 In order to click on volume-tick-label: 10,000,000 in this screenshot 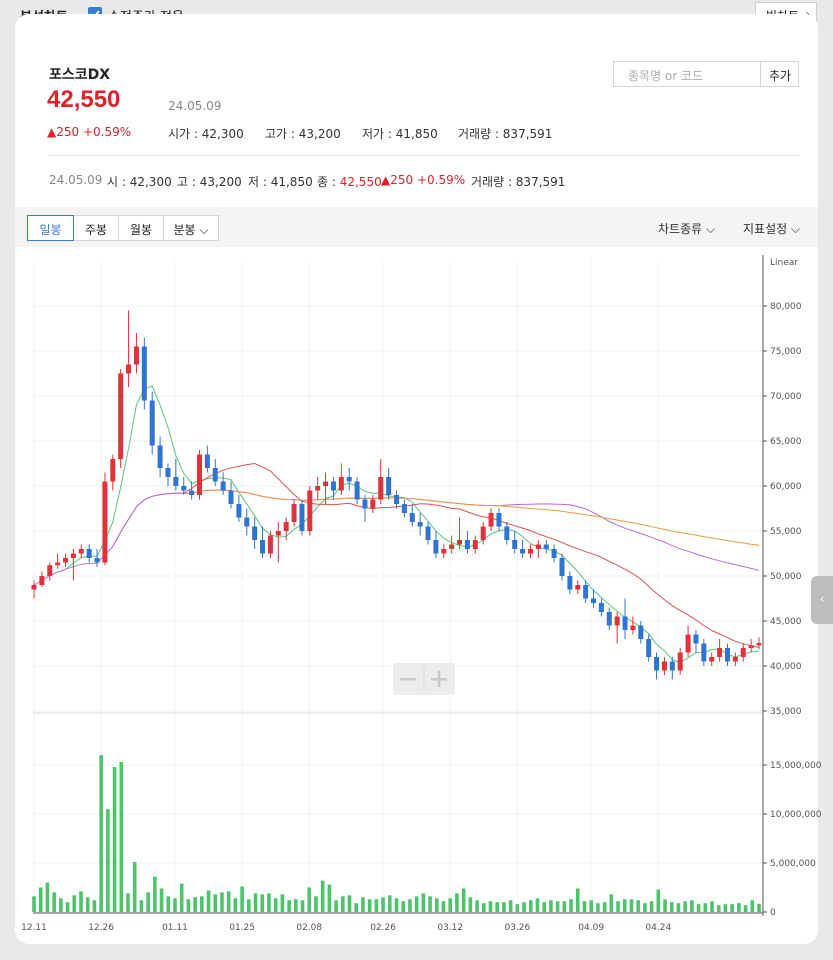, I will do `click(796, 815)`.